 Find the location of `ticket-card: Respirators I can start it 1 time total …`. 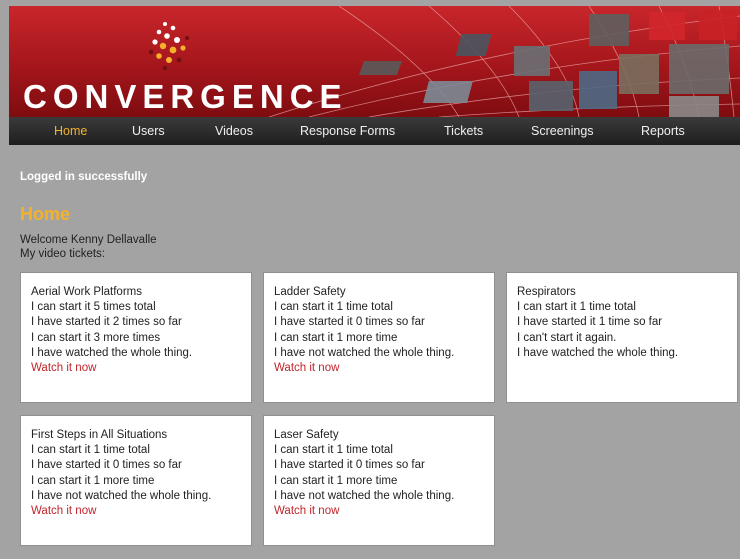

ticket-card: Respirators I can start it 1 time total … is located at coordinates (622, 337).